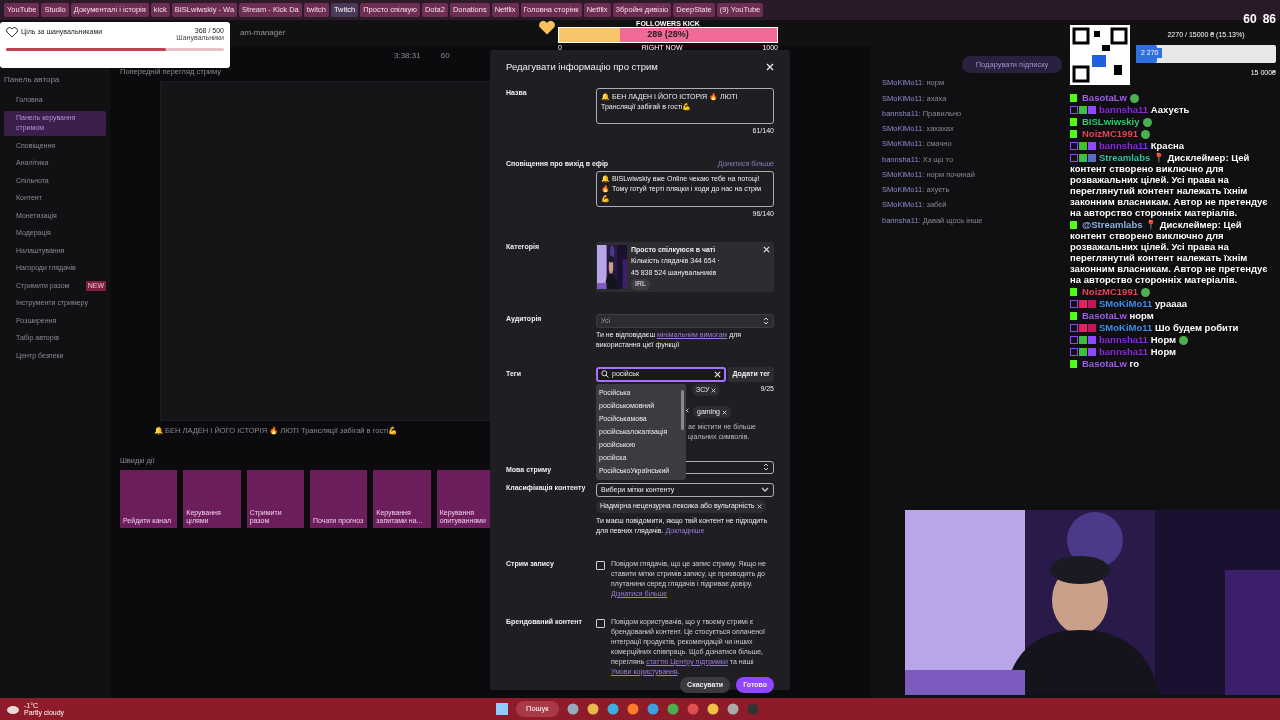 The image size is (1280, 720). What do you see at coordinates (1174, 363) in the screenshot?
I see `chat-message: BasotaLw го` at bounding box center [1174, 363].